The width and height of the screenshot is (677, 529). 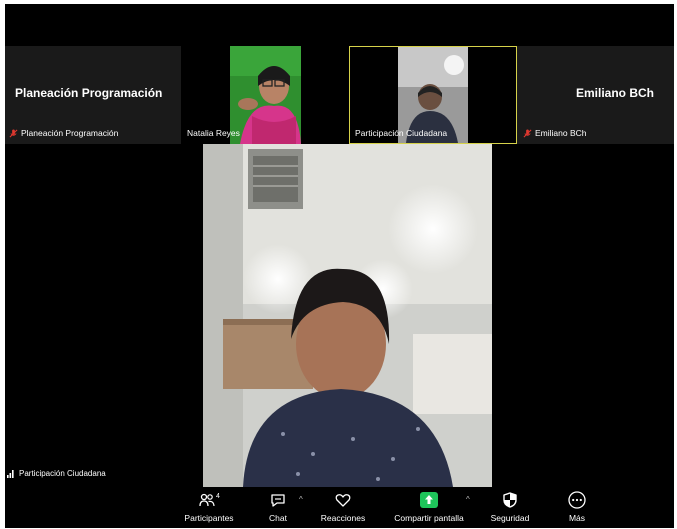 I want to click on more-options-icon, so click(x=577, y=500).